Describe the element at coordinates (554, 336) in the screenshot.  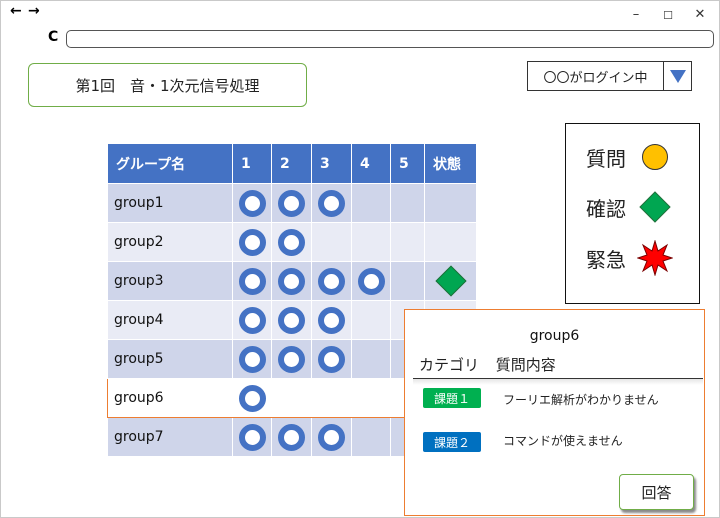
I see `popup-group-title: group6` at that location.